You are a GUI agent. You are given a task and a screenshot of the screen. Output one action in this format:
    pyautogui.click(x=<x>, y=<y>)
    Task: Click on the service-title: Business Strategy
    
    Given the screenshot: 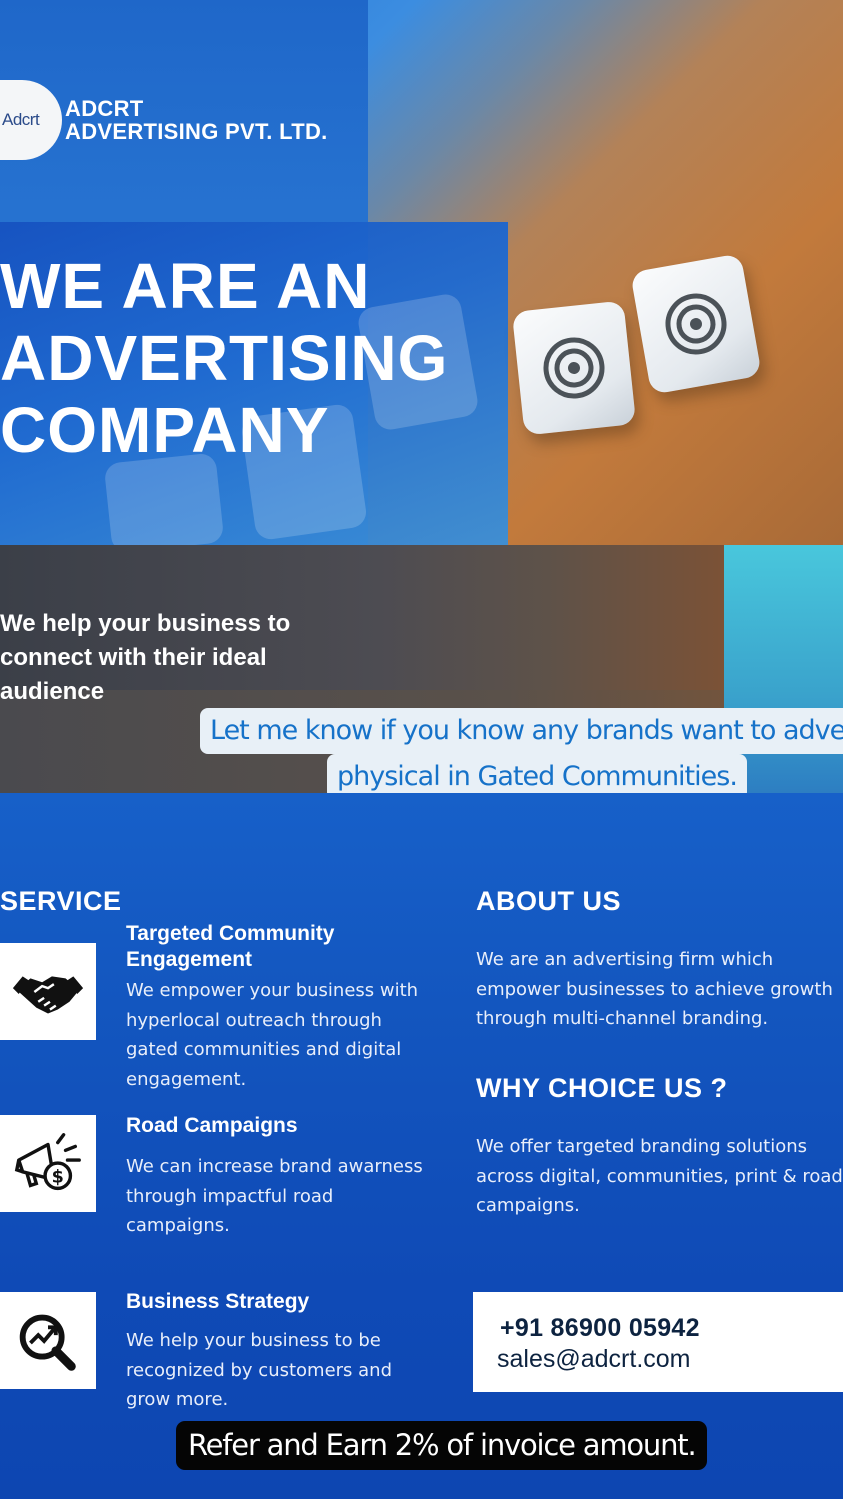 What is the action you would take?
    pyautogui.click(x=217, y=1302)
    